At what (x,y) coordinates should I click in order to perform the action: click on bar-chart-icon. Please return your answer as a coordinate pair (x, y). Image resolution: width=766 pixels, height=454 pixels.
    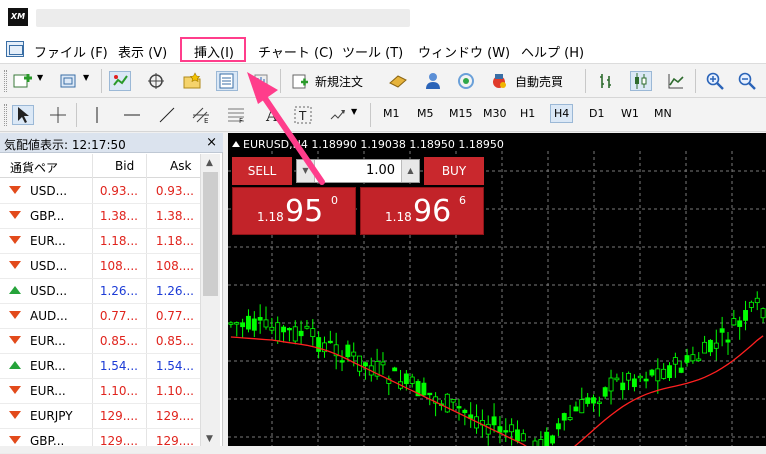
    Looking at the image, I should click on (606, 81).